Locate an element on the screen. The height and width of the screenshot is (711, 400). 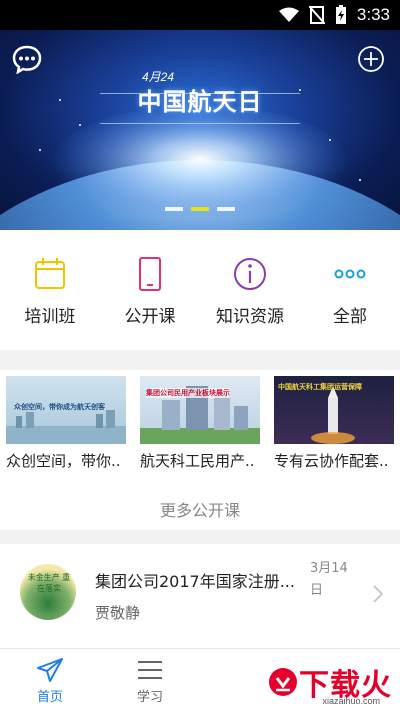
course-card: 集团公司民用产业板块展示 航天科工民用产.. is located at coordinates (200, 423).